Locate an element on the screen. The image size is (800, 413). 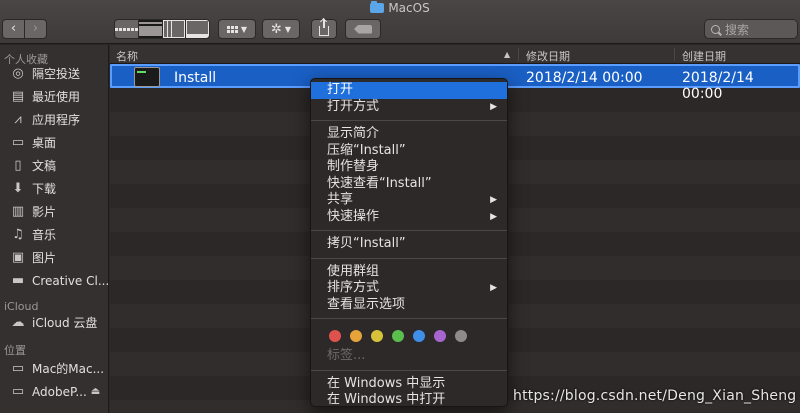
sidebar-item-applications: ⩘ 应用程序 is located at coordinates (54, 119).